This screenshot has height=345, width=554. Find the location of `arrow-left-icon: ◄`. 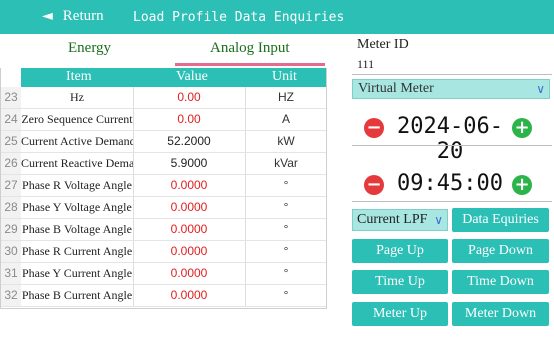

arrow-left-icon: ◄ is located at coordinates (47, 16).